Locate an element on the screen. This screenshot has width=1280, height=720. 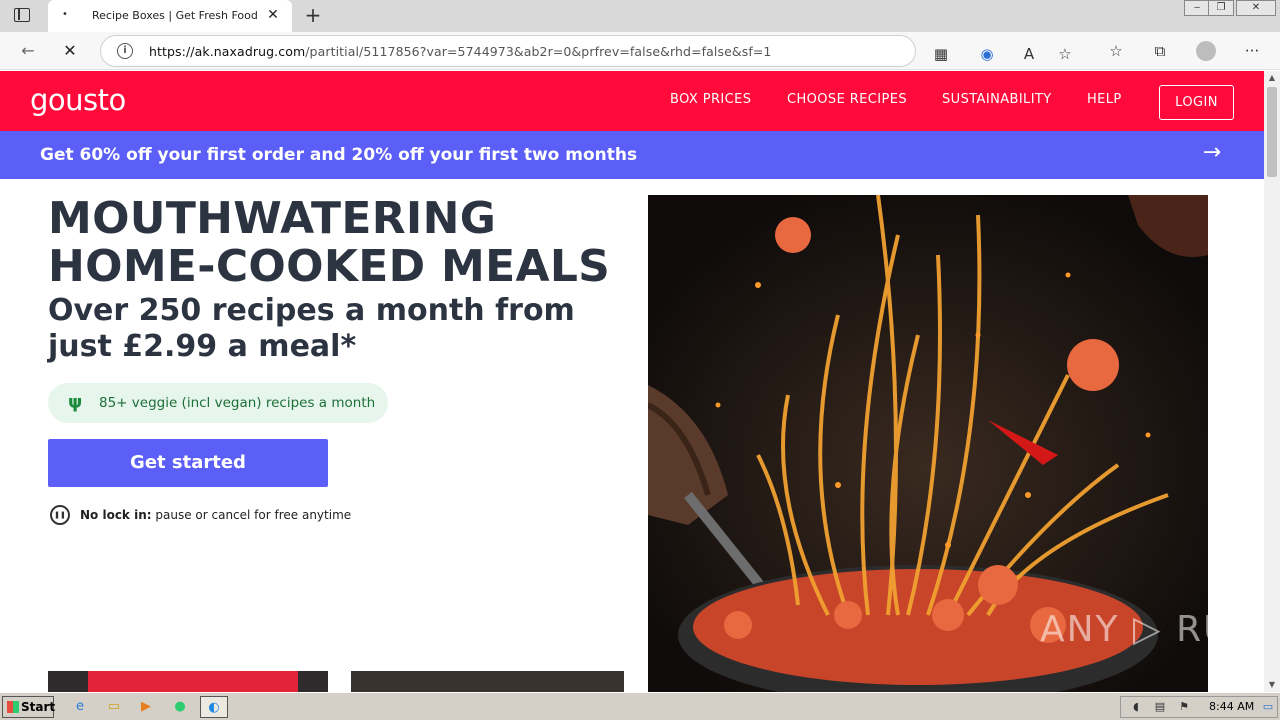
media-player-icon: ▶ is located at coordinates (146, 707).